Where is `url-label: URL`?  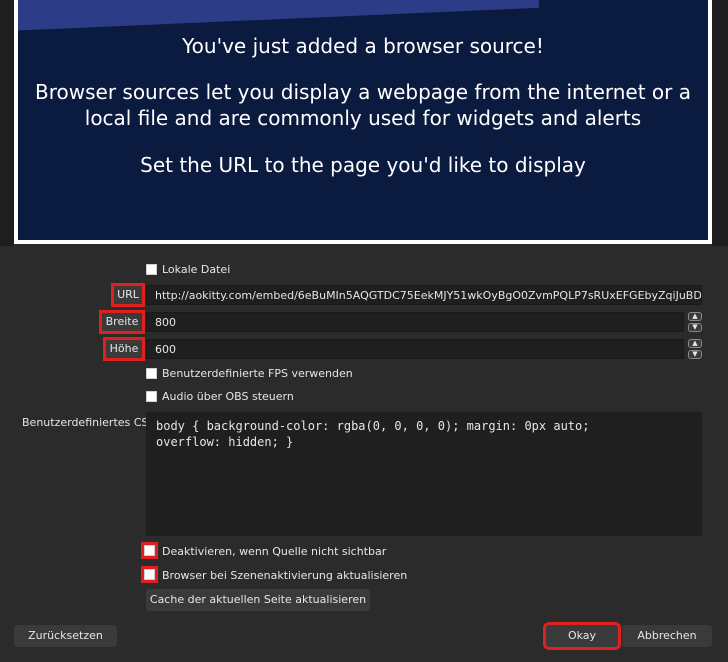
url-label: URL is located at coordinates (128, 295).